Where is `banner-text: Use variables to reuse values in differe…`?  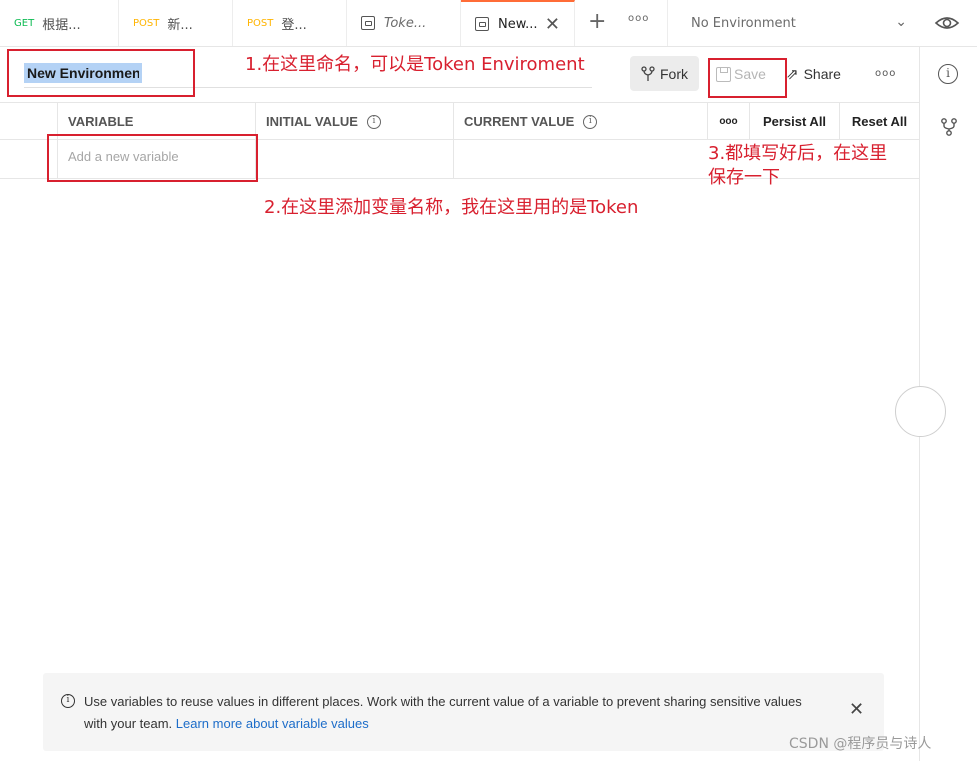
banner-text: Use variables to reuse values in differe… is located at coordinates (444, 713).